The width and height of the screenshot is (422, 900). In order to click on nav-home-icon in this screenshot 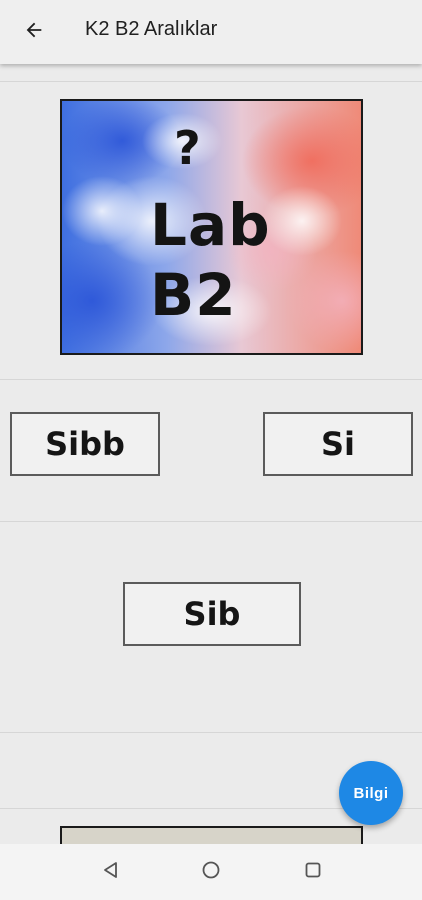, I will do `click(211, 872)`.